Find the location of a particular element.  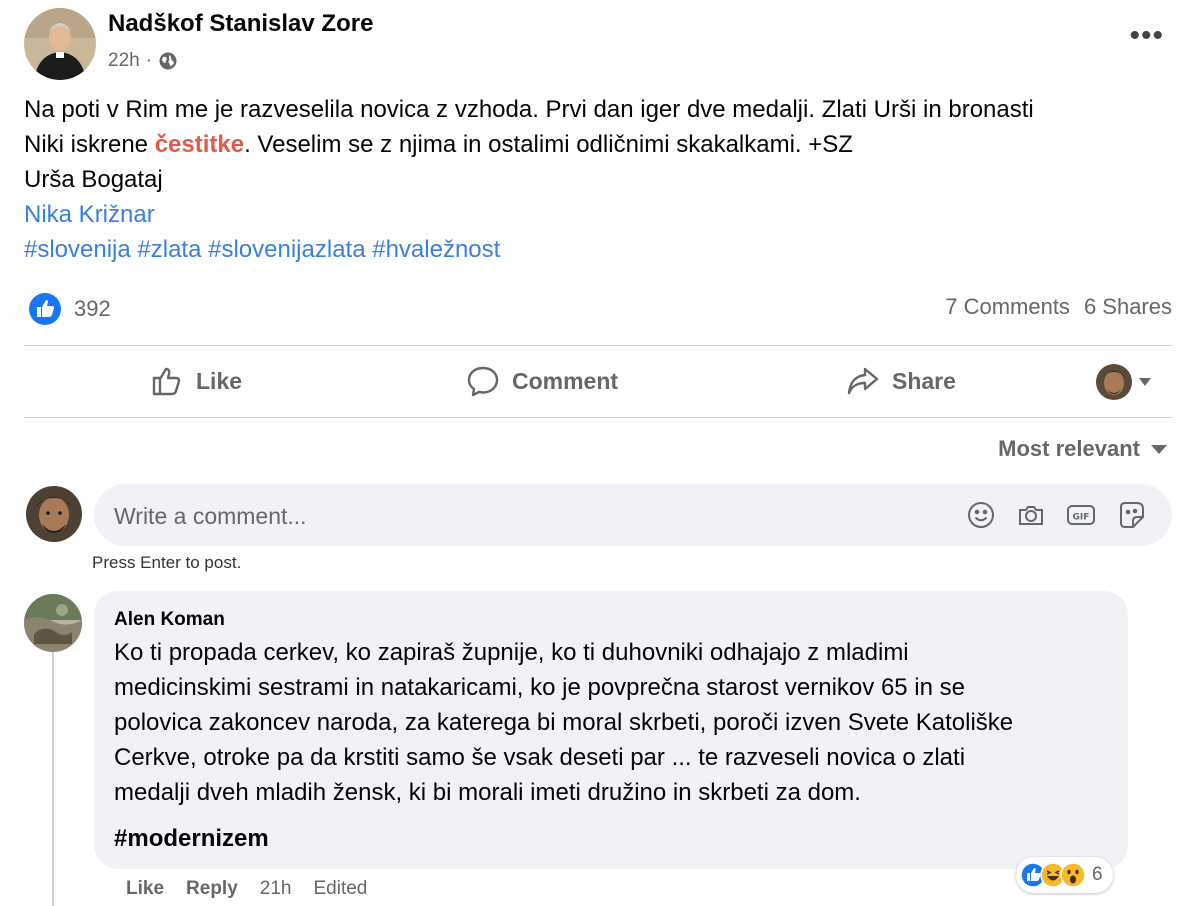

comment-button: Comment is located at coordinates (542, 381).